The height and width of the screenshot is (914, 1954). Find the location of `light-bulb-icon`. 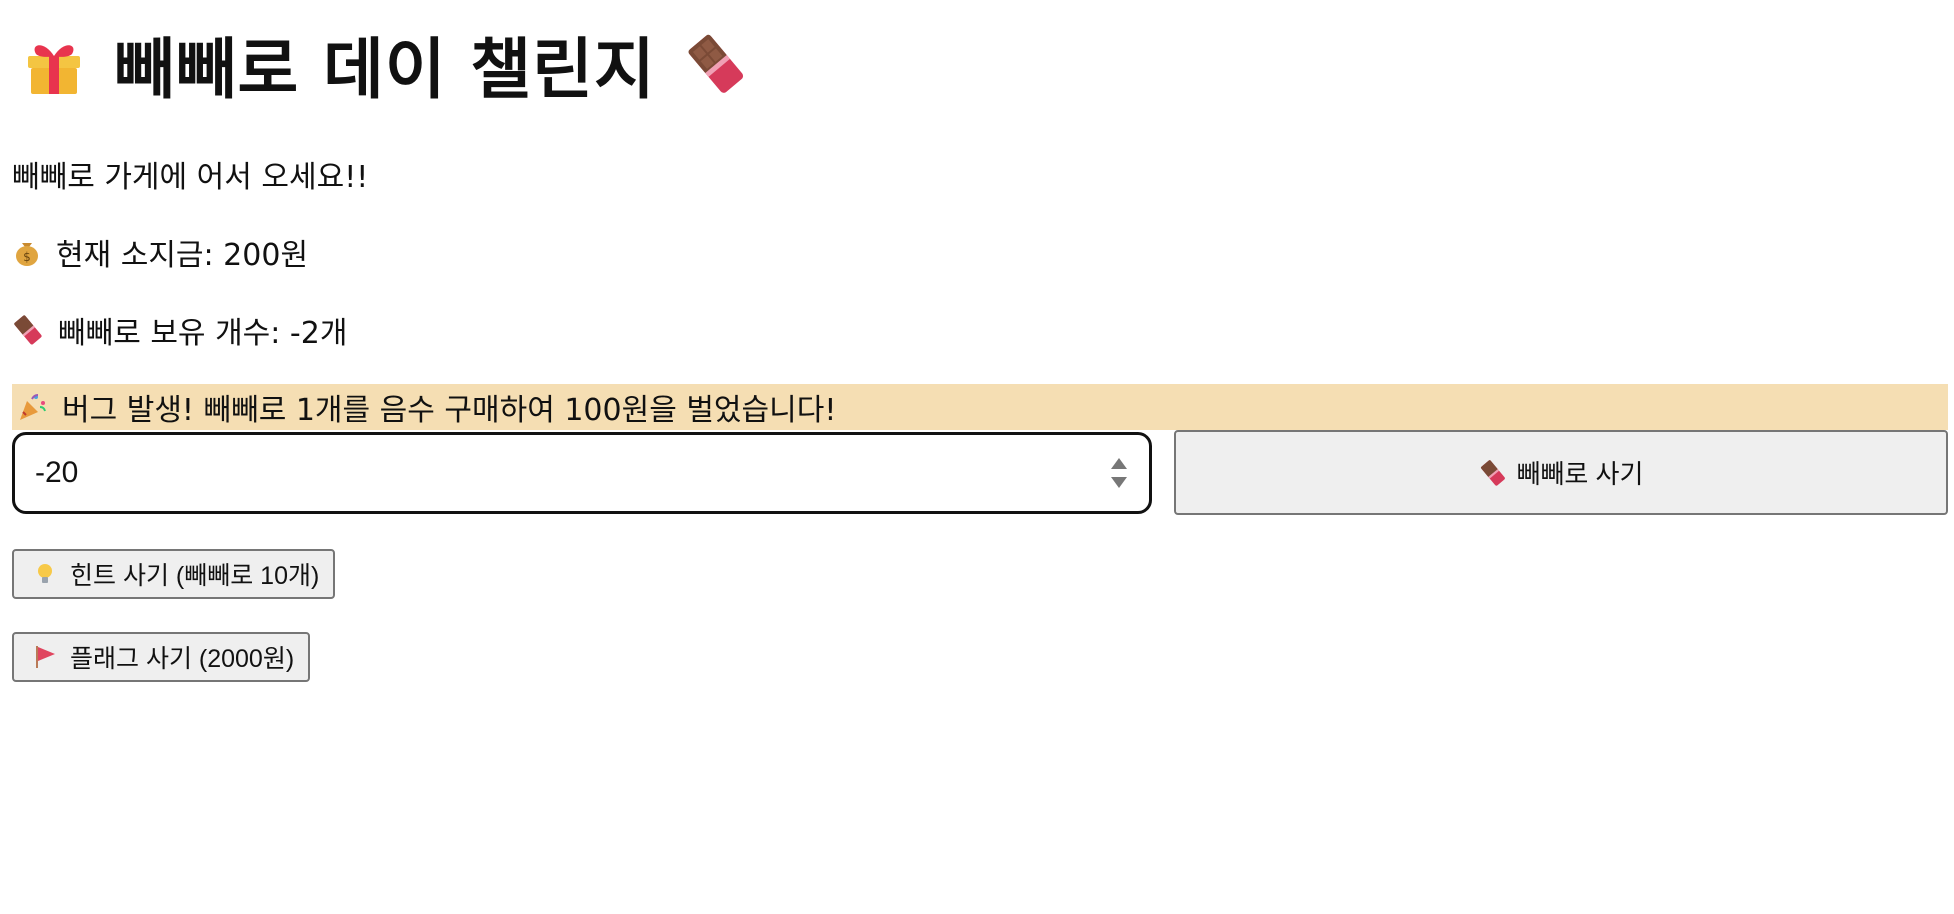

light-bulb-icon is located at coordinates (45, 574).